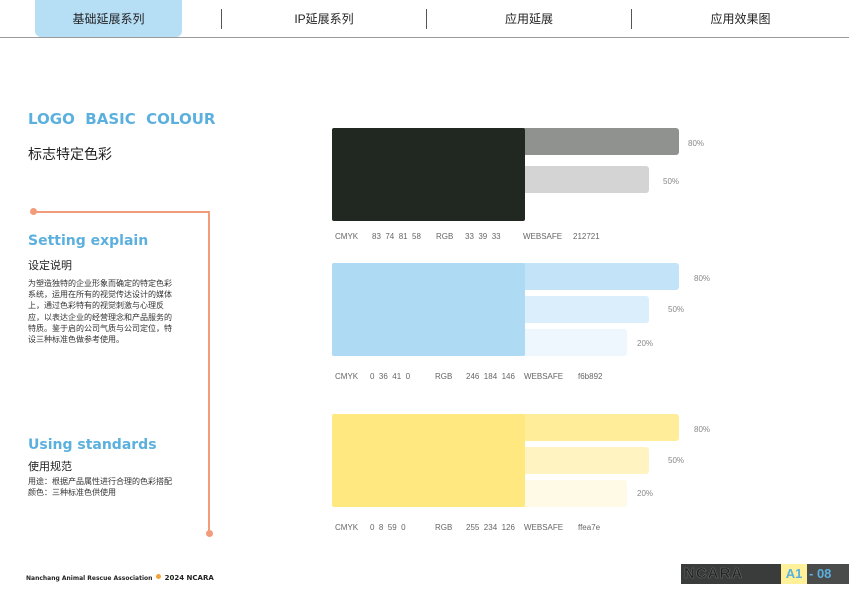 This screenshot has height=600, width=849. I want to click on paragraph-line: 用途：根据产品属性进行合理的色彩搭配, so click(100, 481).